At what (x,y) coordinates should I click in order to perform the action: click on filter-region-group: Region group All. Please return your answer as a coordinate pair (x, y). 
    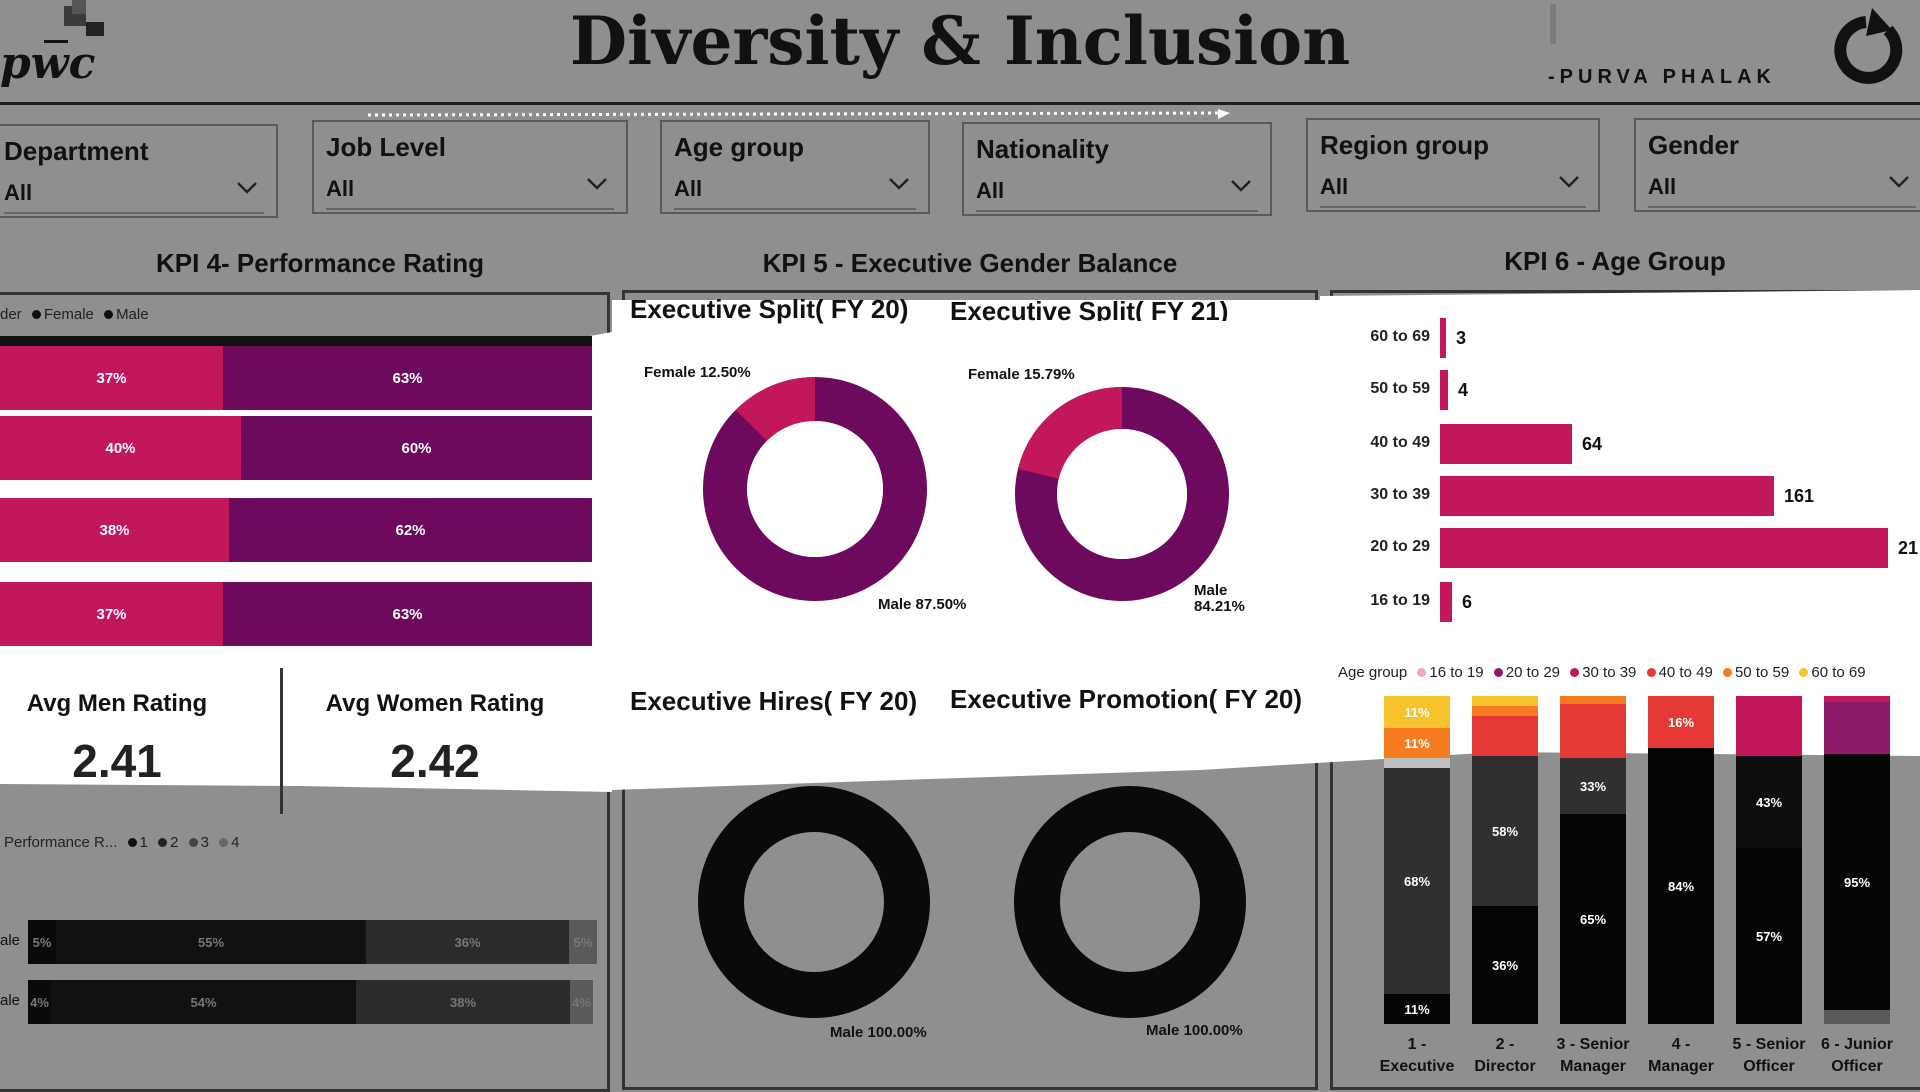
    Looking at the image, I should click on (1453, 165).